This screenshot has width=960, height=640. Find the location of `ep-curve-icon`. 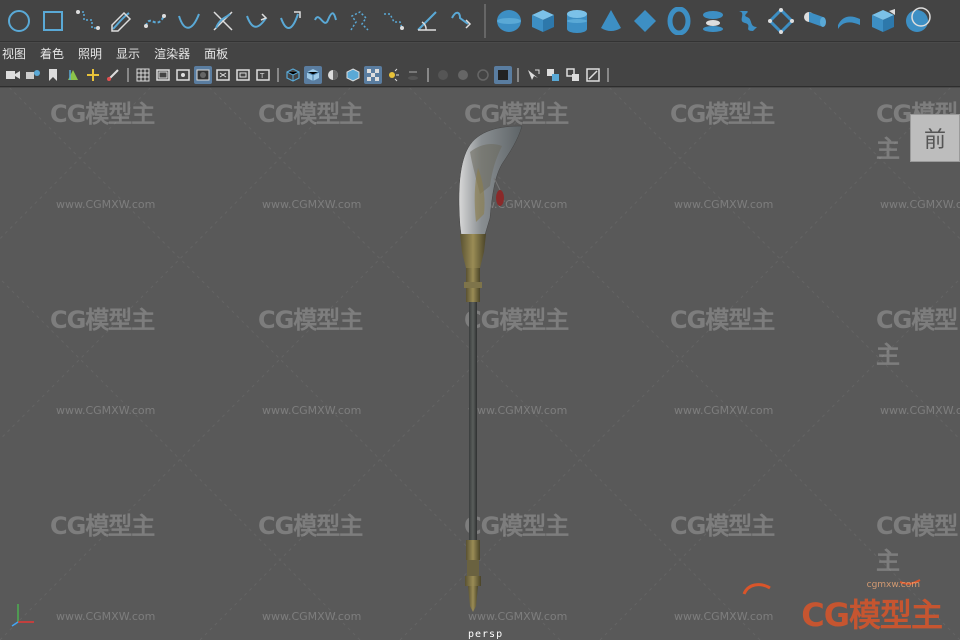

ep-curve-icon is located at coordinates (155, 21).